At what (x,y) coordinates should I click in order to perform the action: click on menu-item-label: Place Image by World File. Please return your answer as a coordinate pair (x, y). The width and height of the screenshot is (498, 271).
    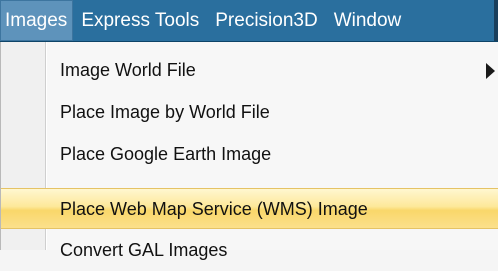
    Looking at the image, I should click on (165, 112).